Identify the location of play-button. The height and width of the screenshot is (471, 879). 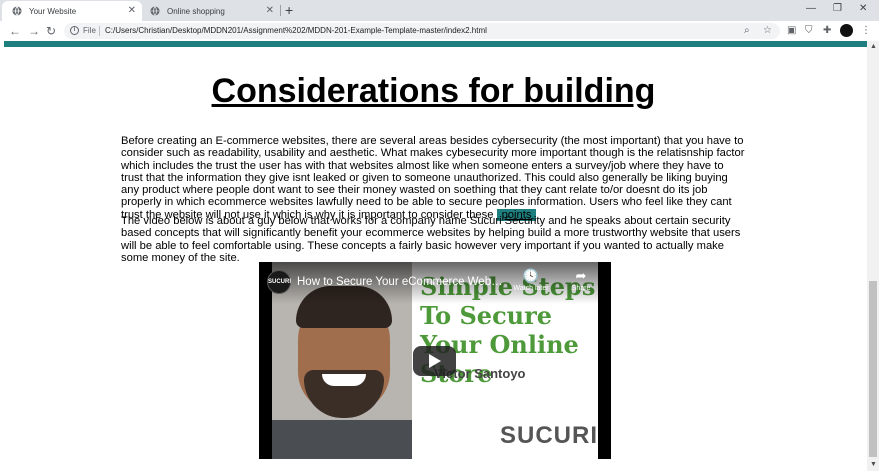
(434, 361).